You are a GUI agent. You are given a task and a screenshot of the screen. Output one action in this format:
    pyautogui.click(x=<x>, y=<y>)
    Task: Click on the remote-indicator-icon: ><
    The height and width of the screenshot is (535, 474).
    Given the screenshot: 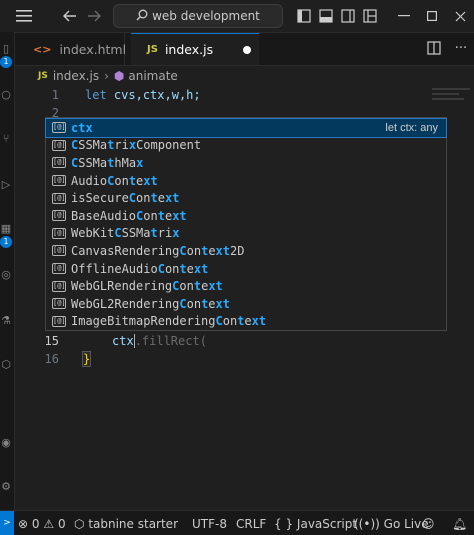 What is the action you would take?
    pyautogui.click(x=7, y=523)
    